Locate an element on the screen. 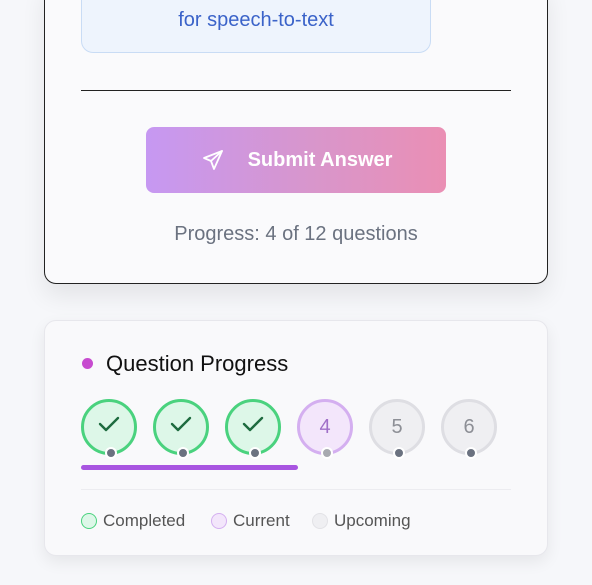  legend-current: Current is located at coordinates (250, 521).